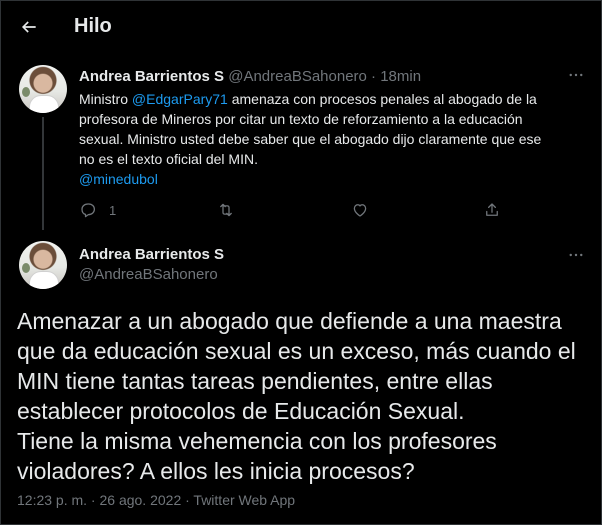 This screenshot has height=525, width=602. Describe the element at coordinates (88, 210) in the screenshot. I see `reply-icon` at that location.